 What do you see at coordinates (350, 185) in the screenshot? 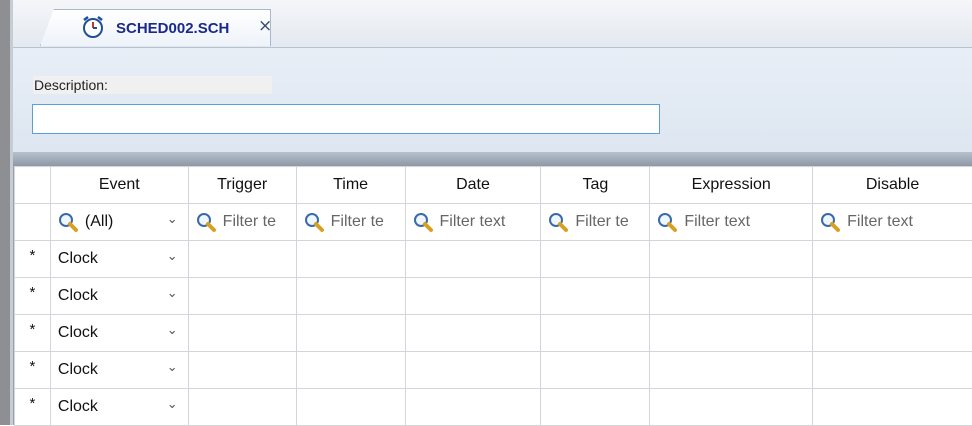
I see `column-header-time: Time` at bounding box center [350, 185].